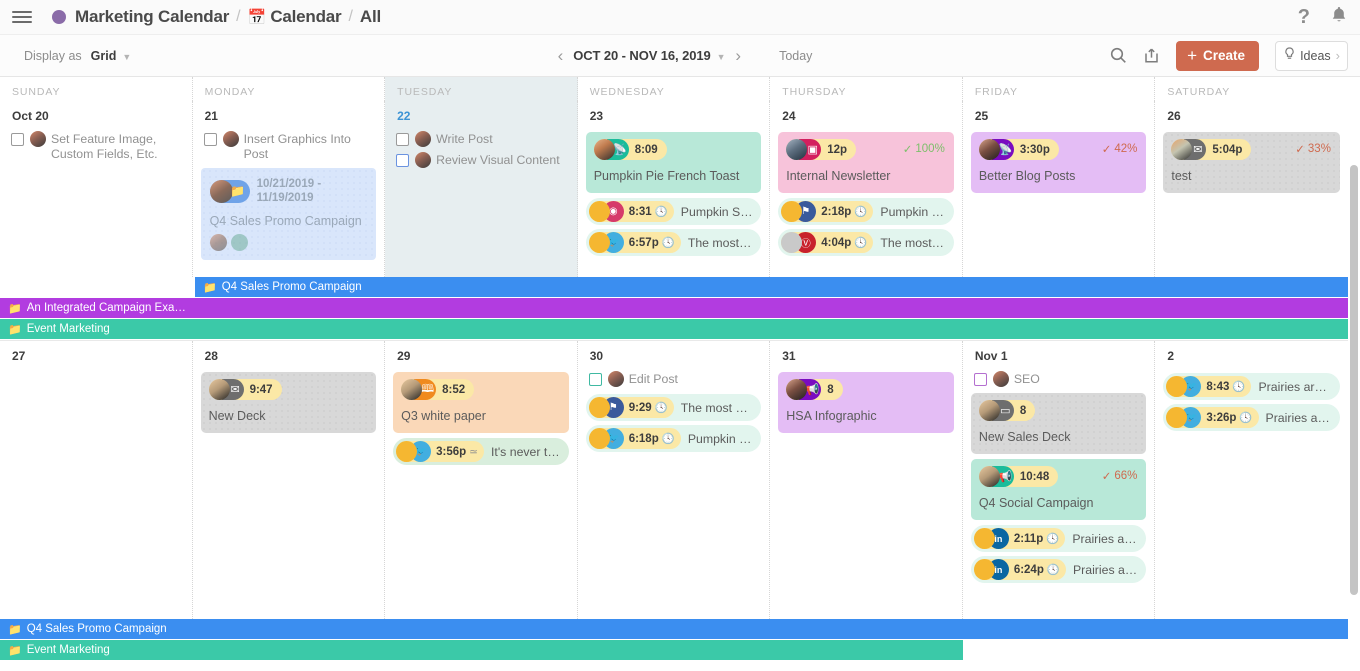 The width and height of the screenshot is (1360, 671). I want to click on task-label: SEO, so click(1026, 379).